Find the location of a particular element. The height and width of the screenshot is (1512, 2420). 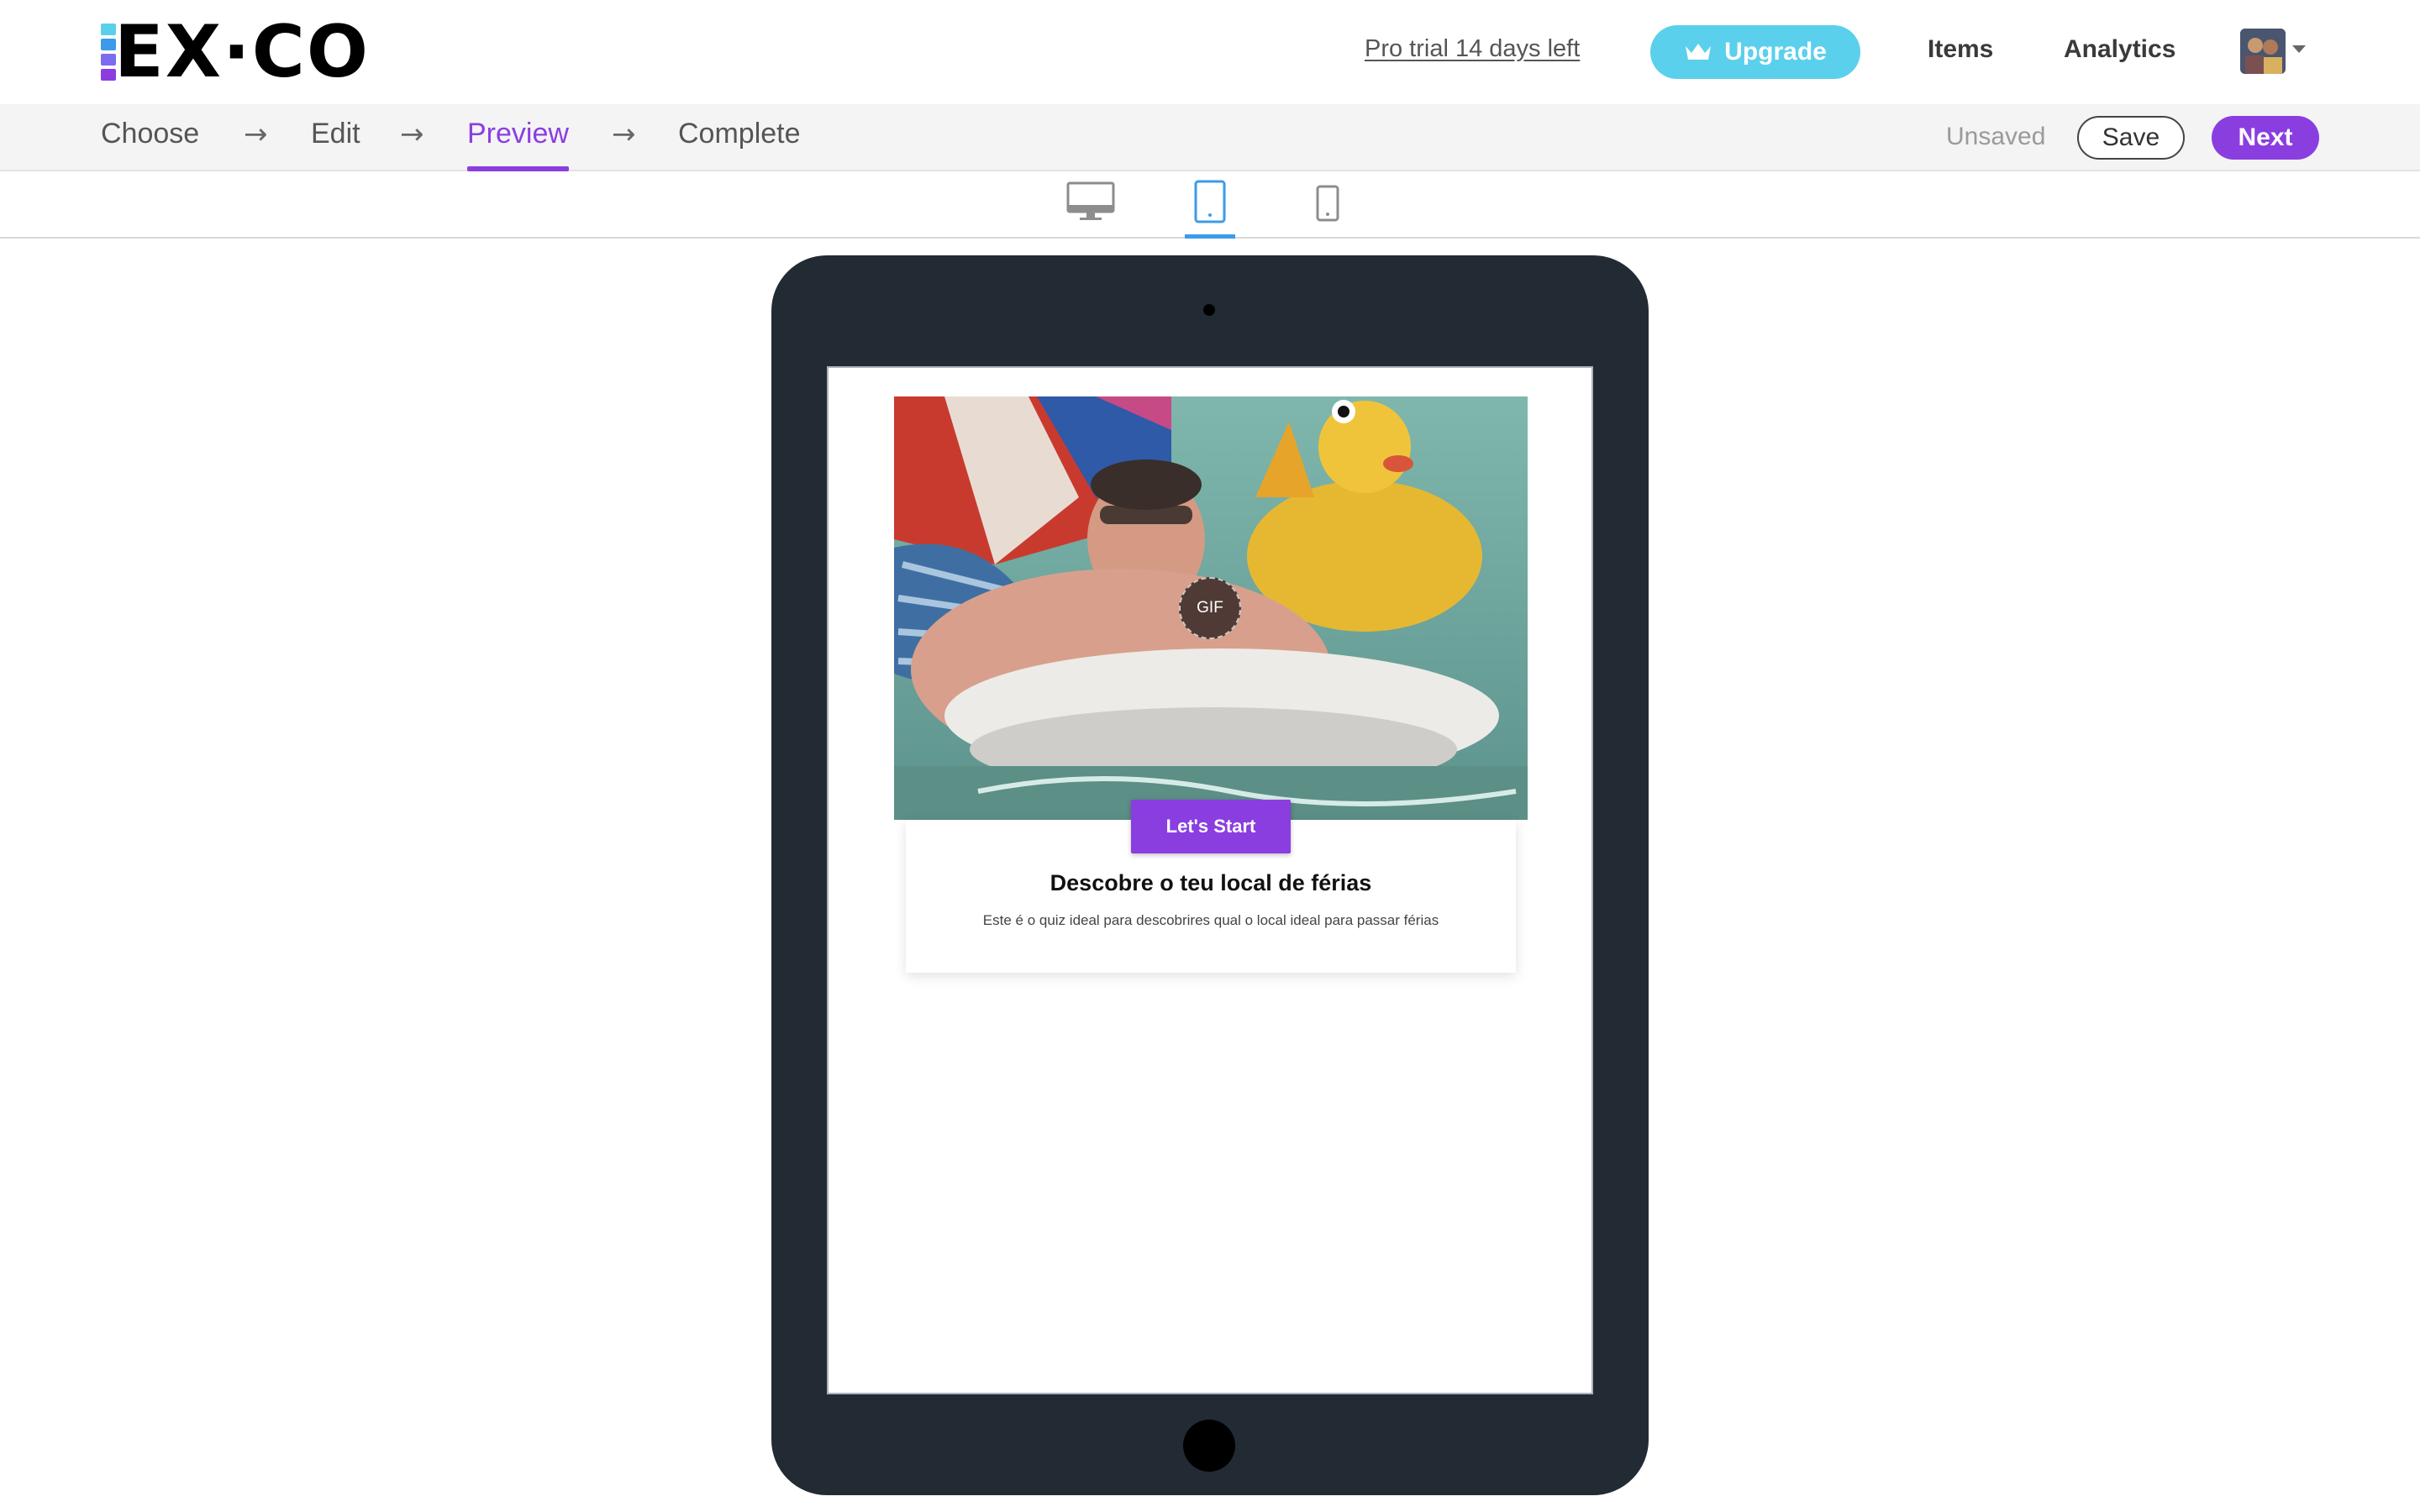

user-avatar is located at coordinates (2263, 51).